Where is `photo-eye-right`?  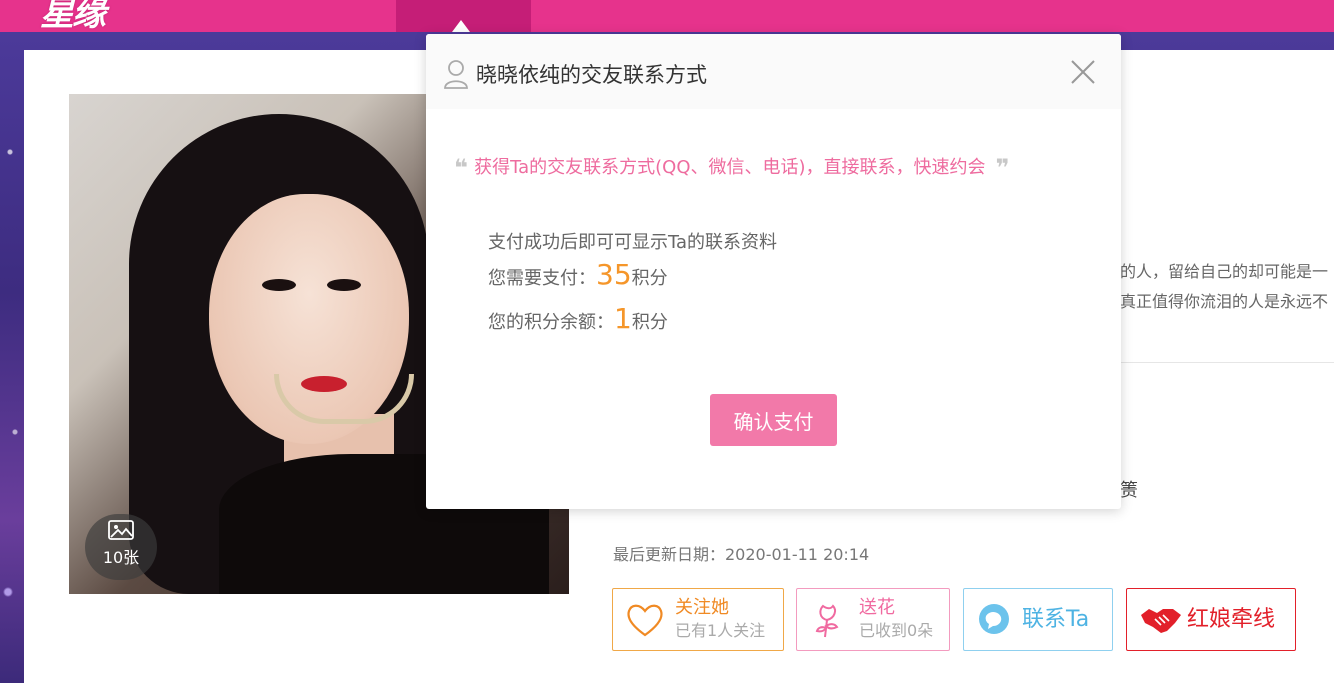
photo-eye-right is located at coordinates (344, 285).